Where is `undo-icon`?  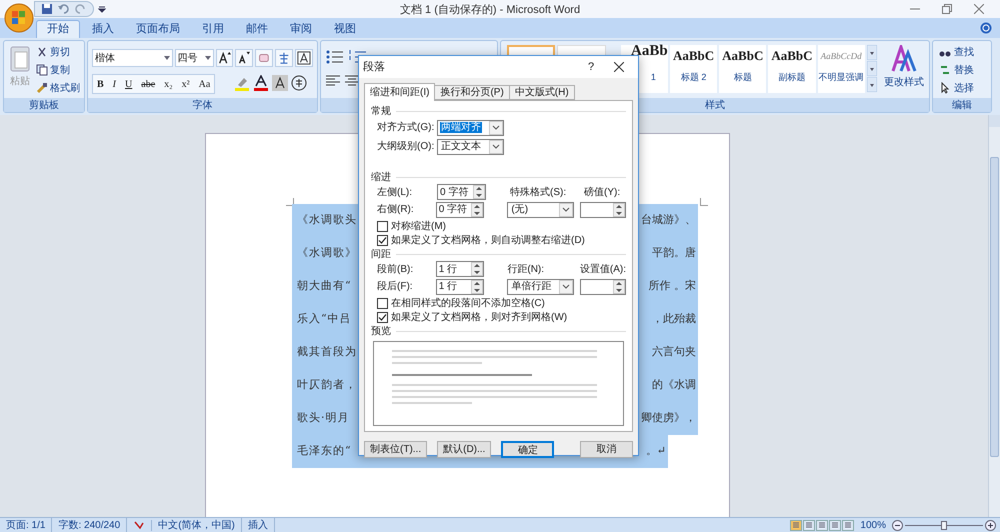 undo-icon is located at coordinates (64, 9).